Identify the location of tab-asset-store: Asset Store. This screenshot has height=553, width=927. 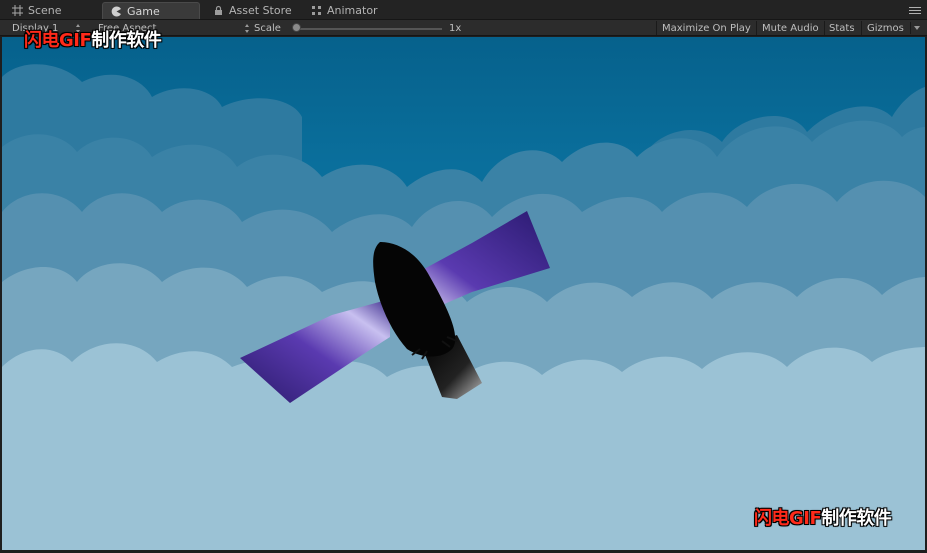
(252, 10).